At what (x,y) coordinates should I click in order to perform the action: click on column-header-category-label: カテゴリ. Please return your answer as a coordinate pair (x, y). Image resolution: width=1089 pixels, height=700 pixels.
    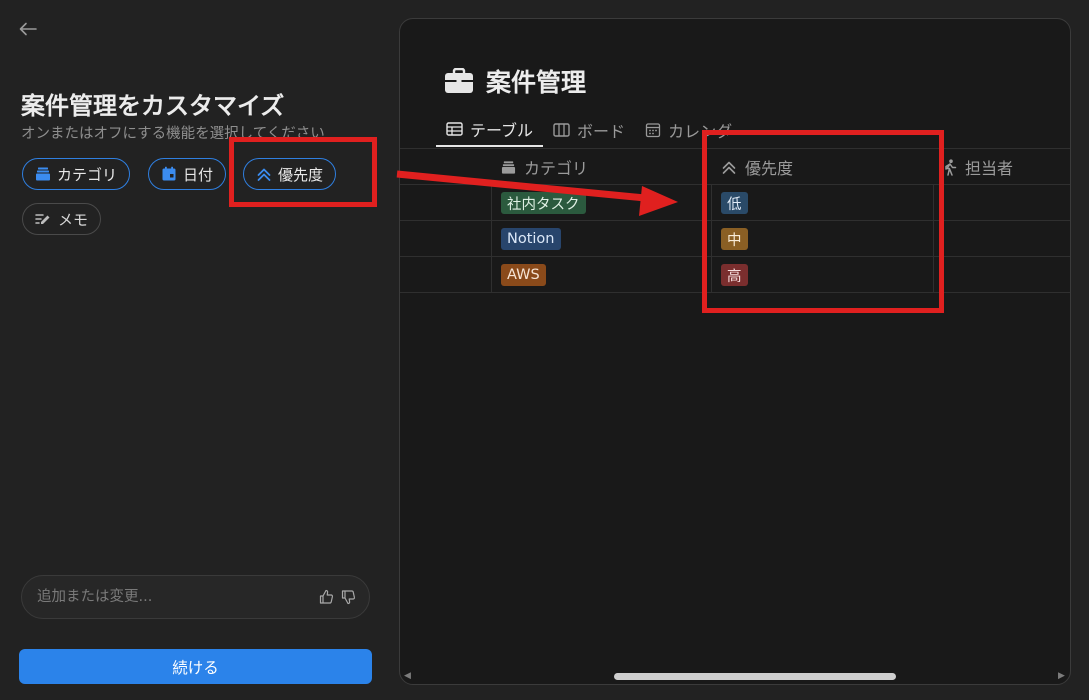
    Looking at the image, I should click on (556, 168).